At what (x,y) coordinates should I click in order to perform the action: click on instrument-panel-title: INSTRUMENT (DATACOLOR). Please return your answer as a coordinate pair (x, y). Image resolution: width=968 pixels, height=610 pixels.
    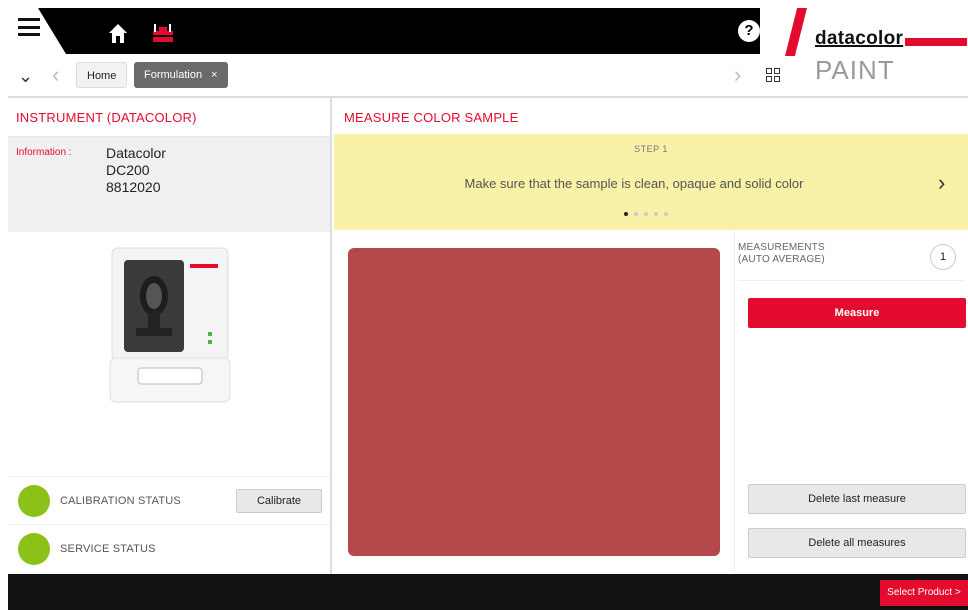
    Looking at the image, I should click on (106, 117).